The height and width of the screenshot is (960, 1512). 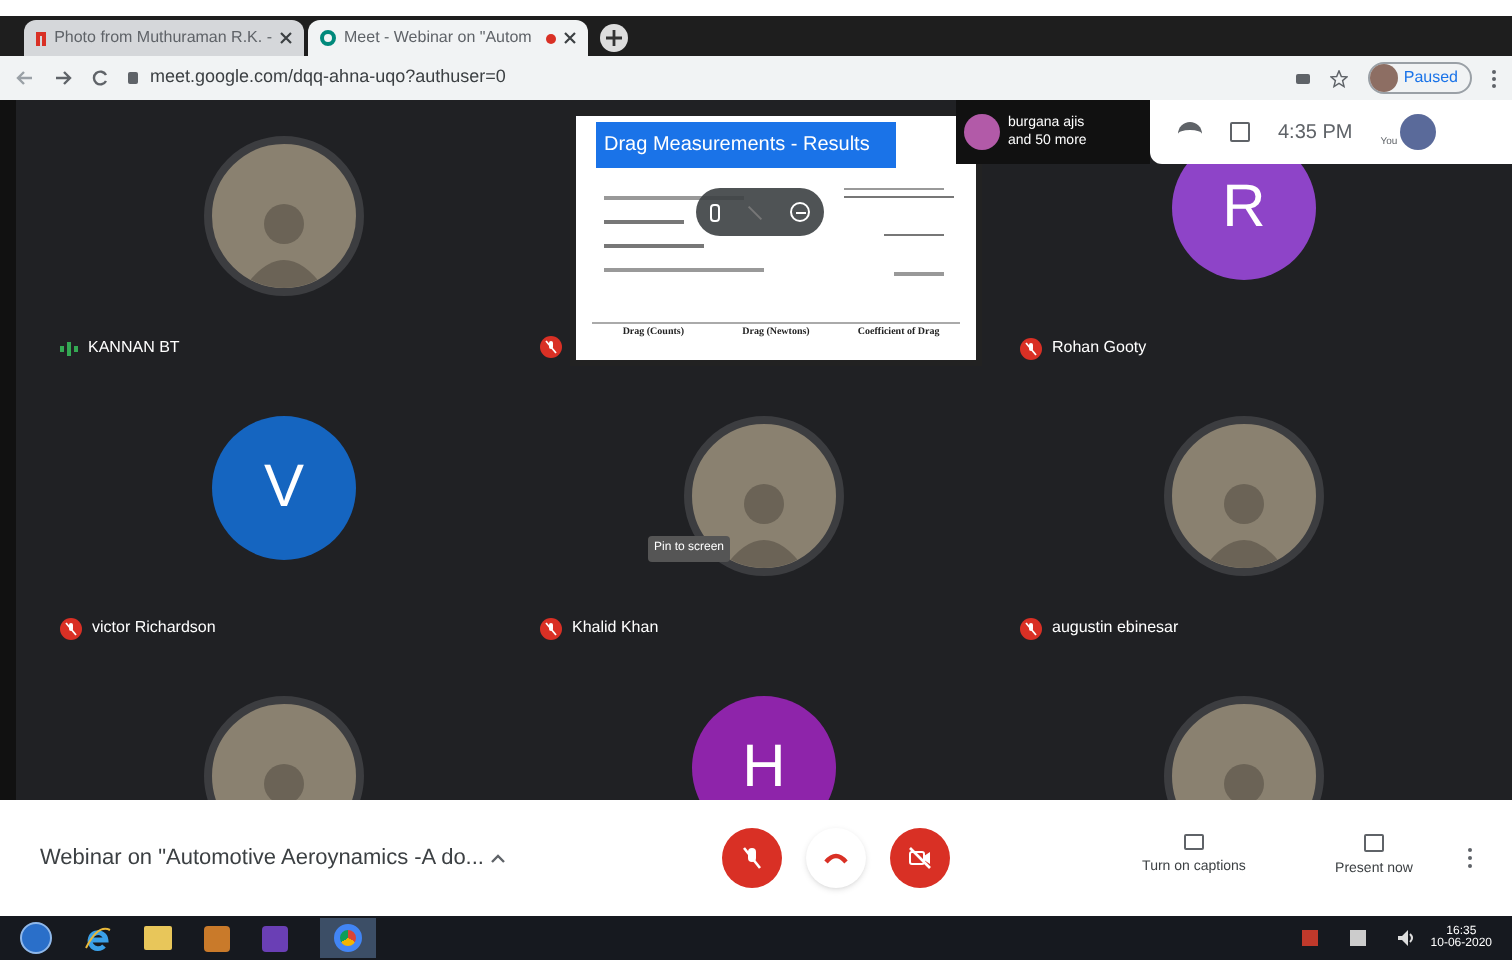 I want to click on avatar-letter: V, so click(x=284, y=488).